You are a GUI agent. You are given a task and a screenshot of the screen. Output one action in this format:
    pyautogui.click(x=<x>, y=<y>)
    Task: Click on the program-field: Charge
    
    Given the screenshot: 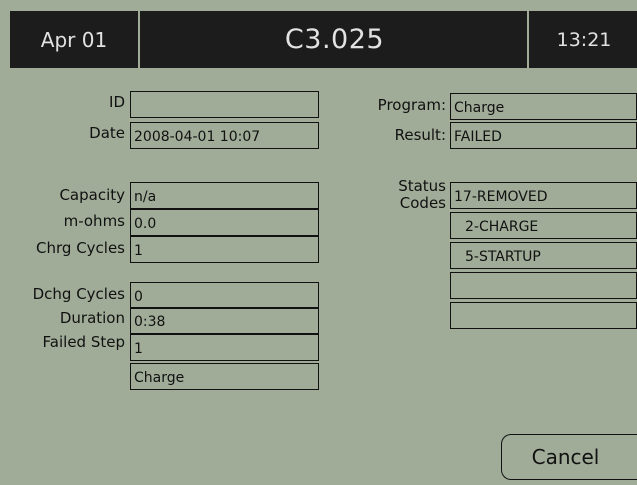 What is the action you would take?
    pyautogui.click(x=543, y=106)
    